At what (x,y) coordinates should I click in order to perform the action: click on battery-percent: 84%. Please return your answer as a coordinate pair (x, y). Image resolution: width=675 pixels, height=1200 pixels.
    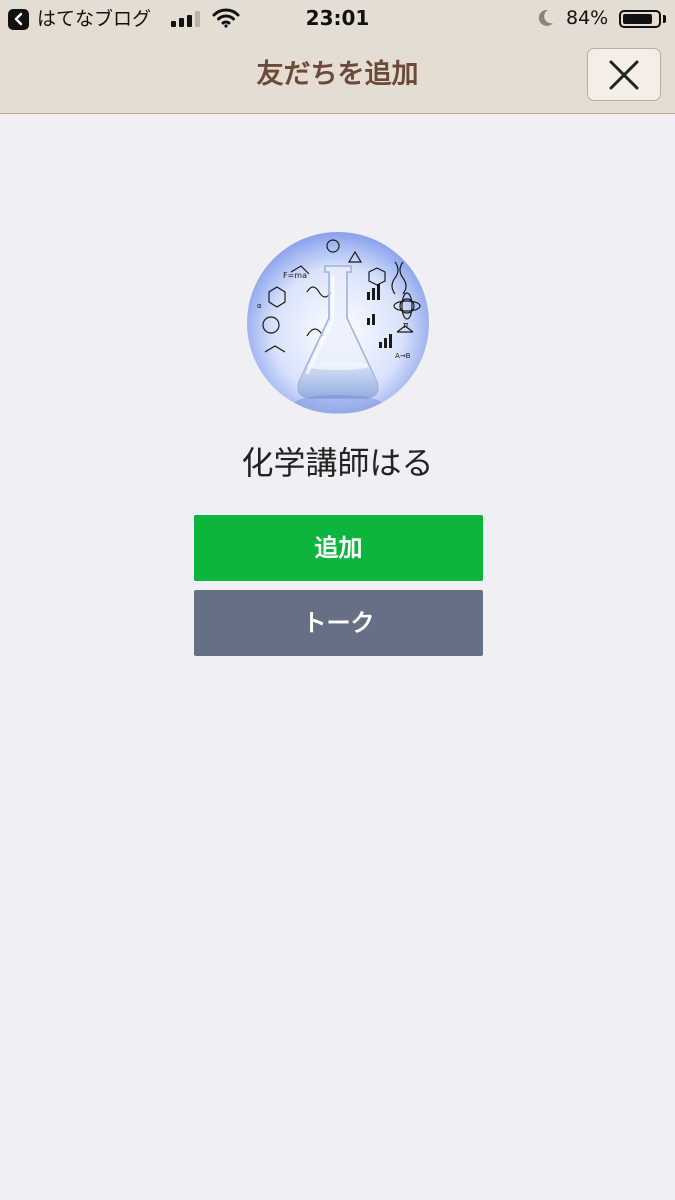
    Looking at the image, I should click on (587, 18).